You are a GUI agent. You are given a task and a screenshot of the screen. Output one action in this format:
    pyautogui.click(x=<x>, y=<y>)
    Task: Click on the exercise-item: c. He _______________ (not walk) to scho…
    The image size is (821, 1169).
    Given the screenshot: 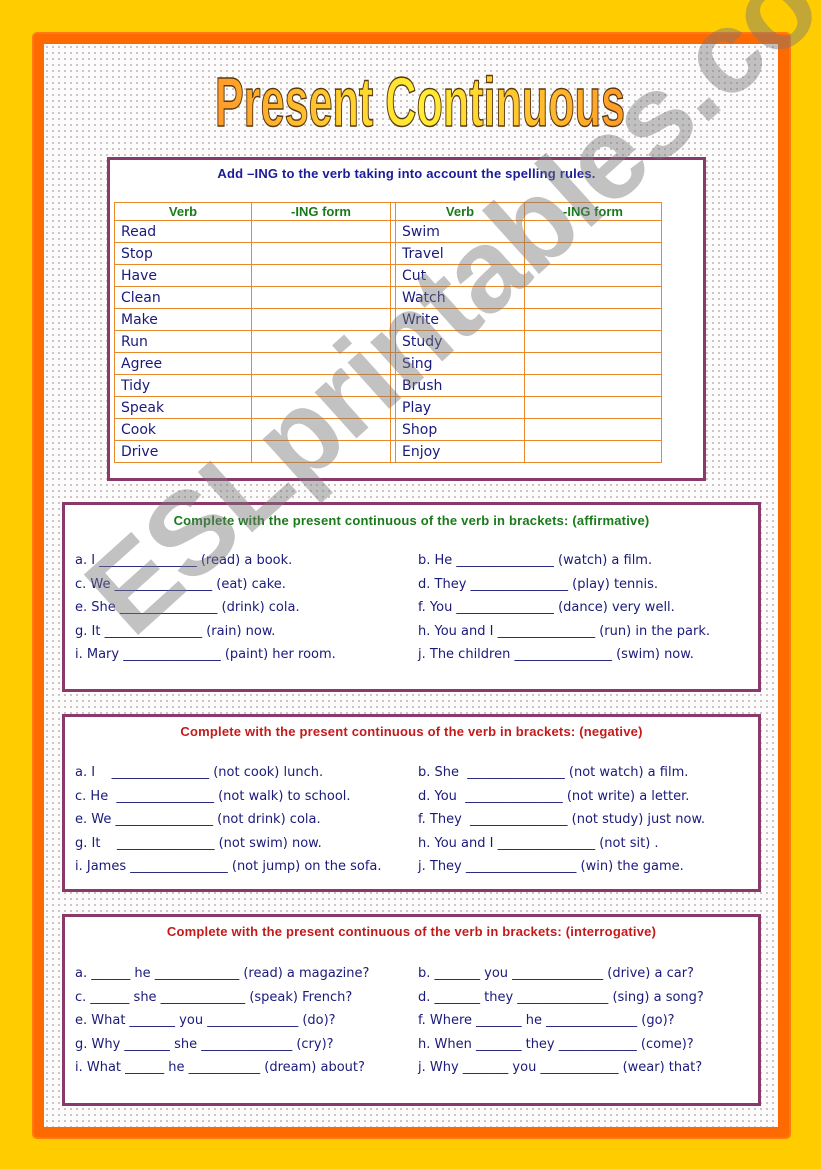 What is the action you would take?
    pyautogui.click(x=213, y=796)
    